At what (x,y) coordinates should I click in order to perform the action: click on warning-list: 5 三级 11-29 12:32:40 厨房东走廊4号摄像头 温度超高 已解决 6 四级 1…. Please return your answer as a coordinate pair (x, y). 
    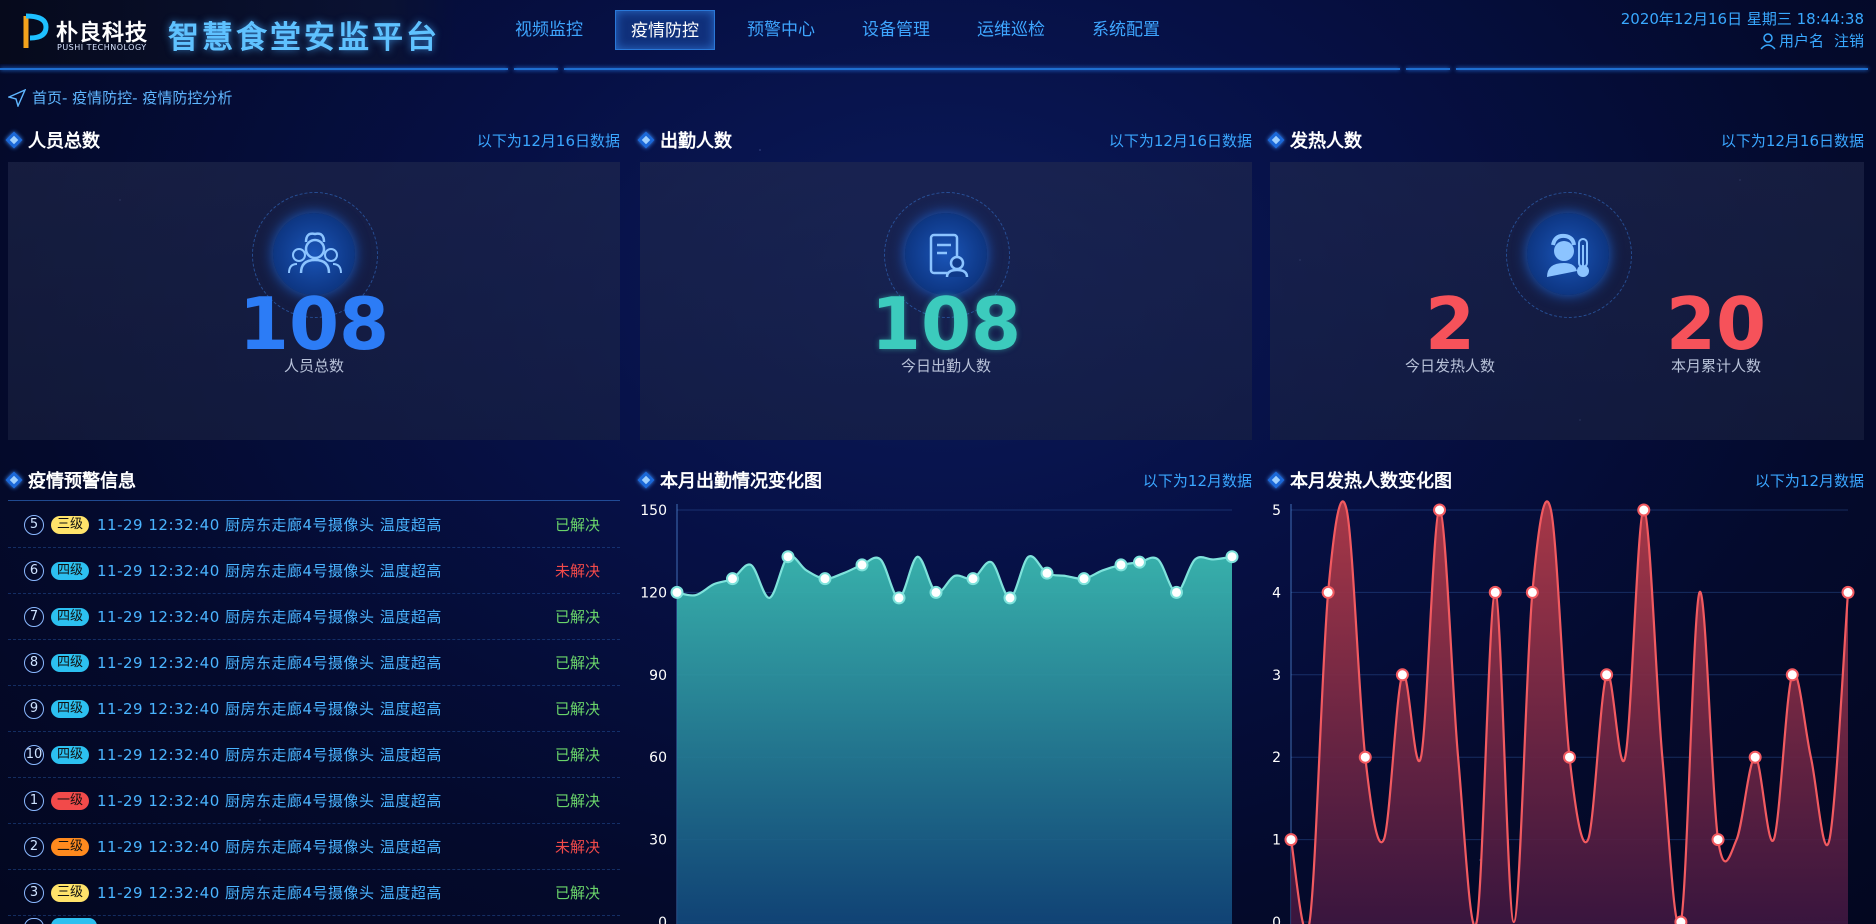
    Looking at the image, I should click on (314, 709).